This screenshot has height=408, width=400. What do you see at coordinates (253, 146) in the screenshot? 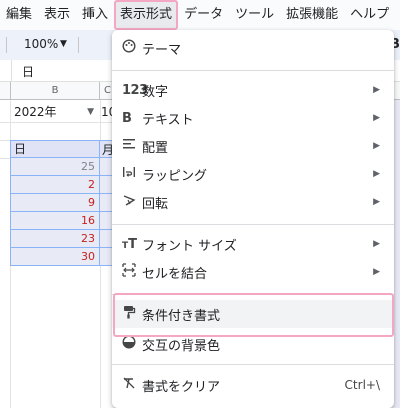
I see `menu-item-alignment: 配置 ▶` at bounding box center [253, 146].